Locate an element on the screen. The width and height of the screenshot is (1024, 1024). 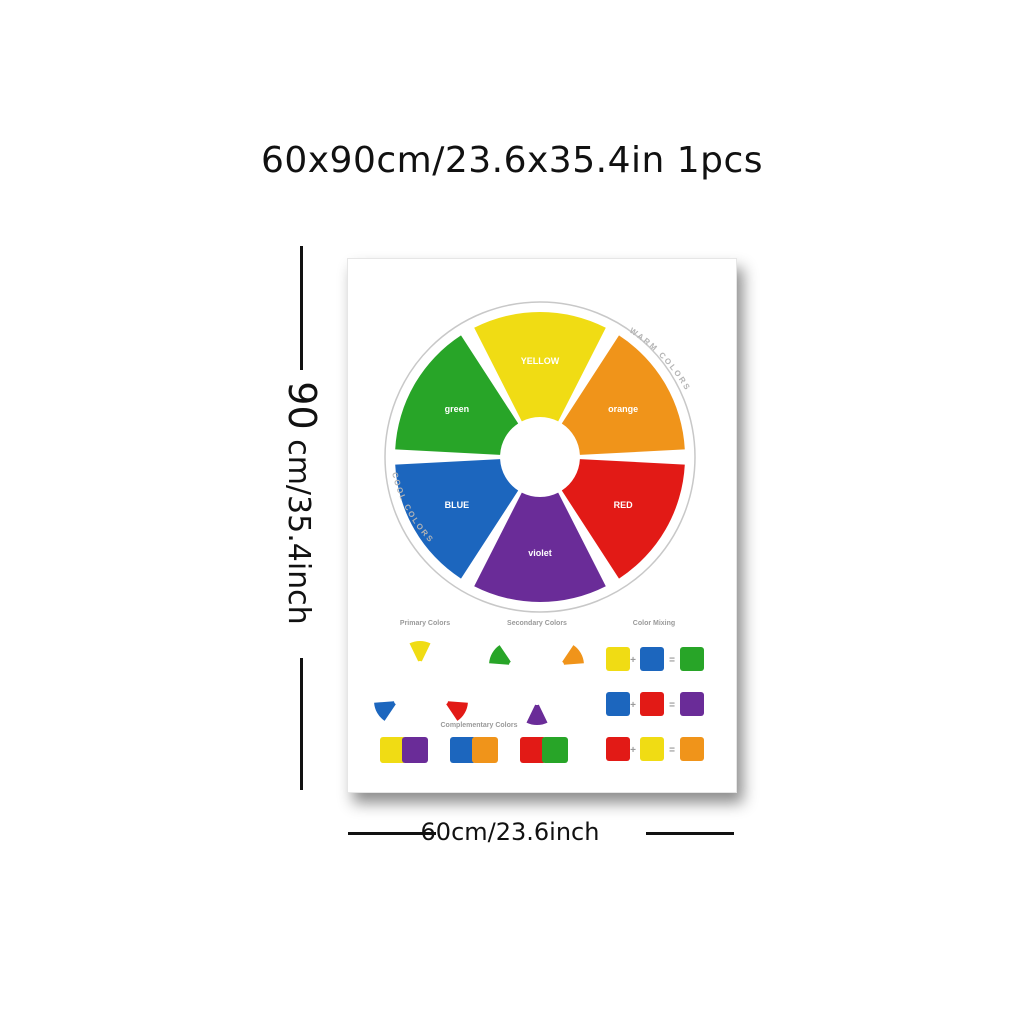
width-line-right is located at coordinates (690, 833).